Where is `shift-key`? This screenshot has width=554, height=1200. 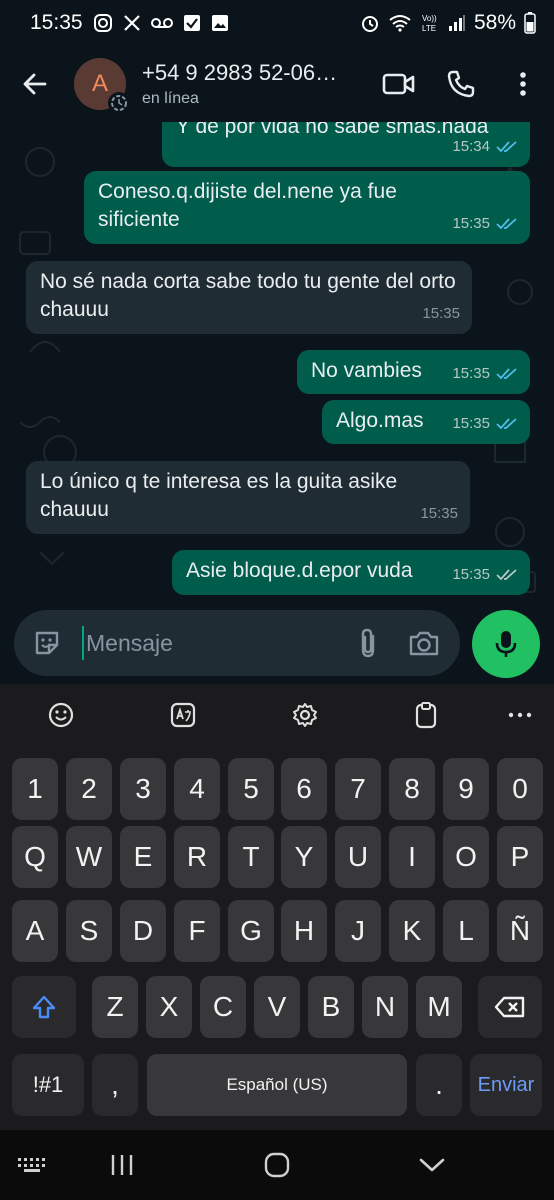 shift-key is located at coordinates (44, 1007).